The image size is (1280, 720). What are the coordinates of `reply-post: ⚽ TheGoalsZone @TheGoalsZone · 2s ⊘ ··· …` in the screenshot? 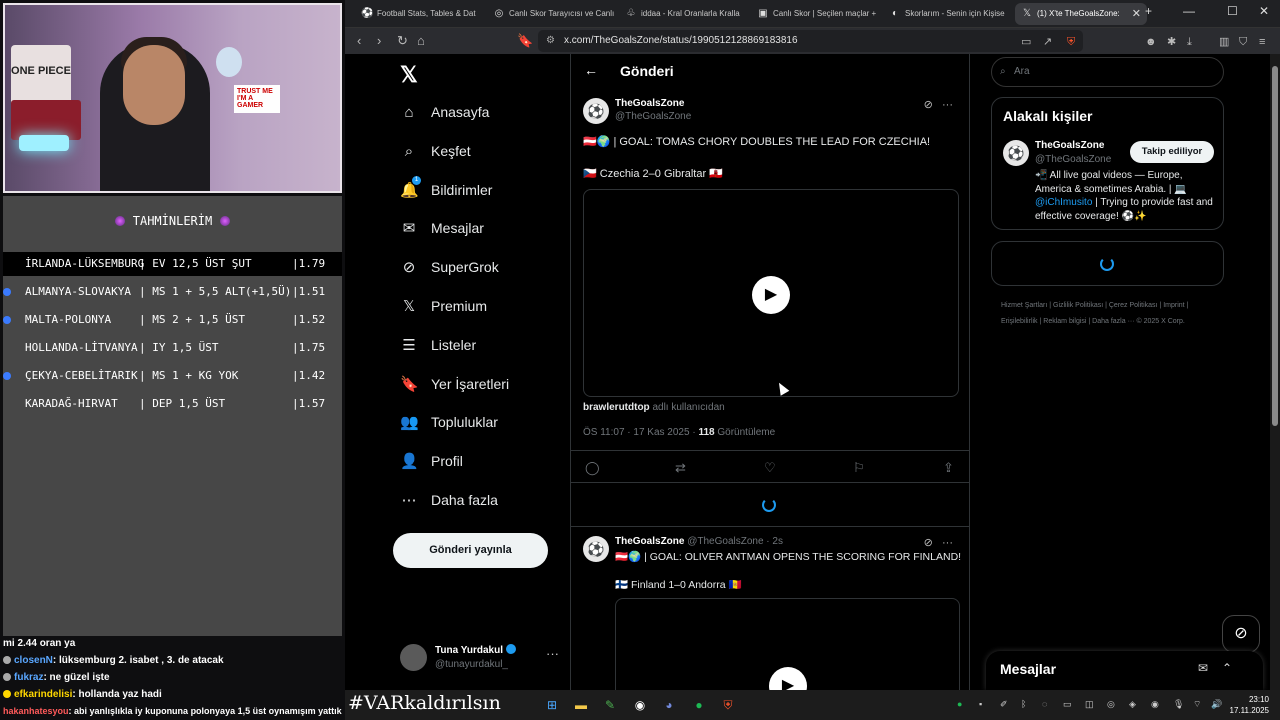 It's located at (772, 613).